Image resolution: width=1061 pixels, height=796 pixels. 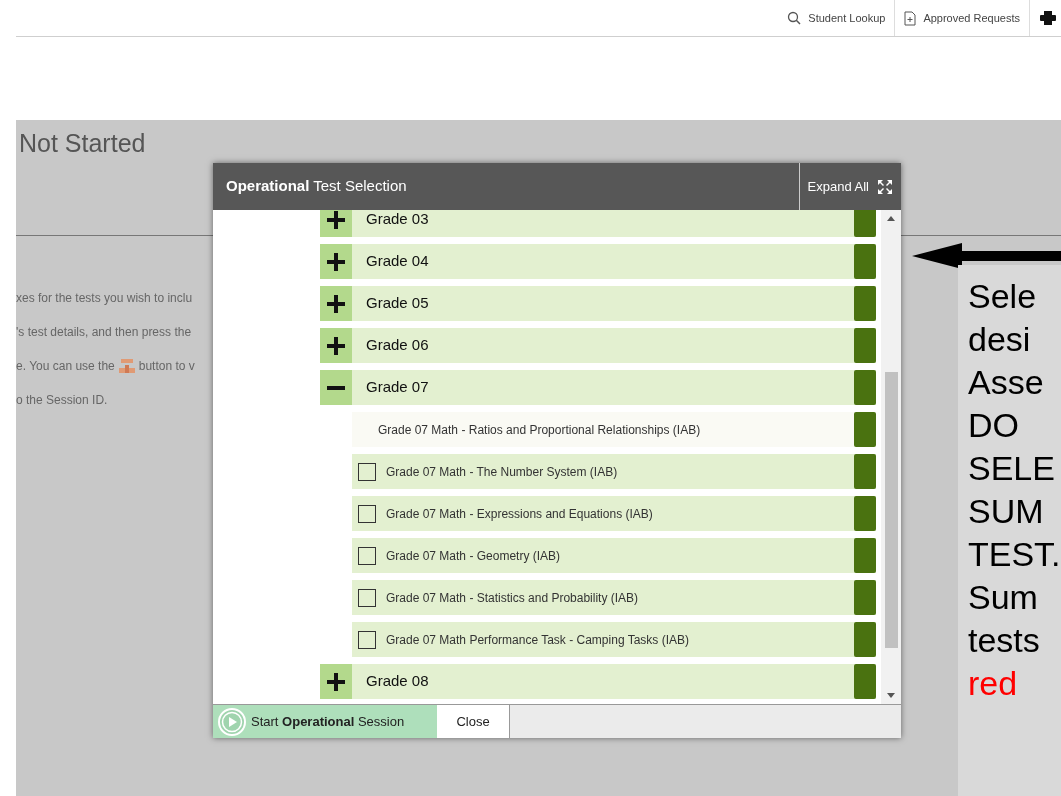 What do you see at coordinates (598, 223) in the screenshot?
I see `grade-row: Grade 03` at bounding box center [598, 223].